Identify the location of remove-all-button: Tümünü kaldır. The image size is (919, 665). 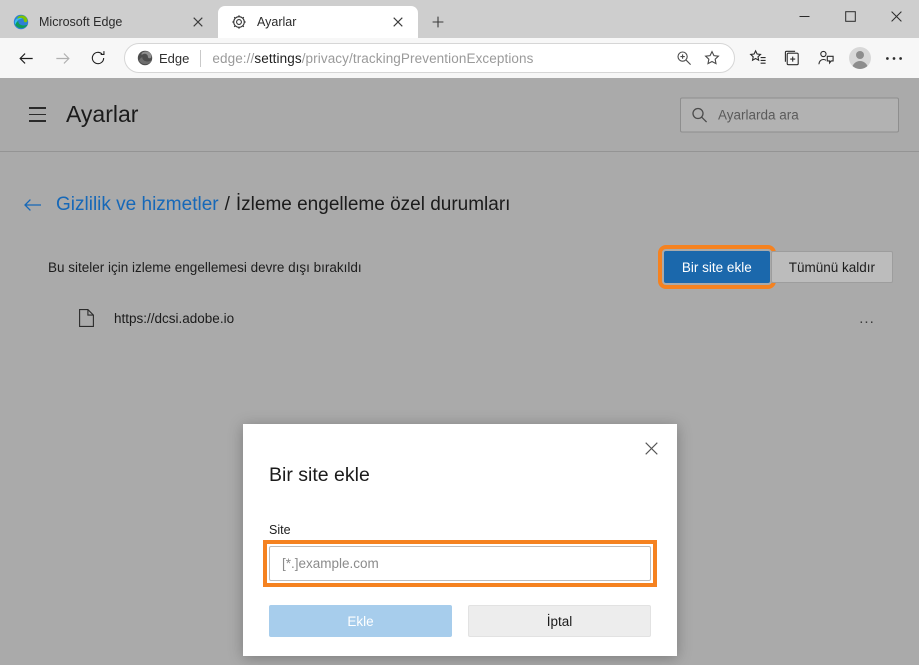
(831, 267).